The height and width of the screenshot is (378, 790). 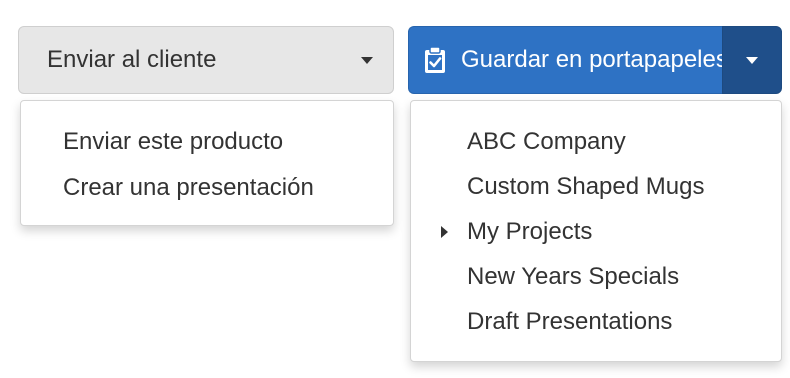 I want to click on chevron-right-icon, so click(x=444, y=232).